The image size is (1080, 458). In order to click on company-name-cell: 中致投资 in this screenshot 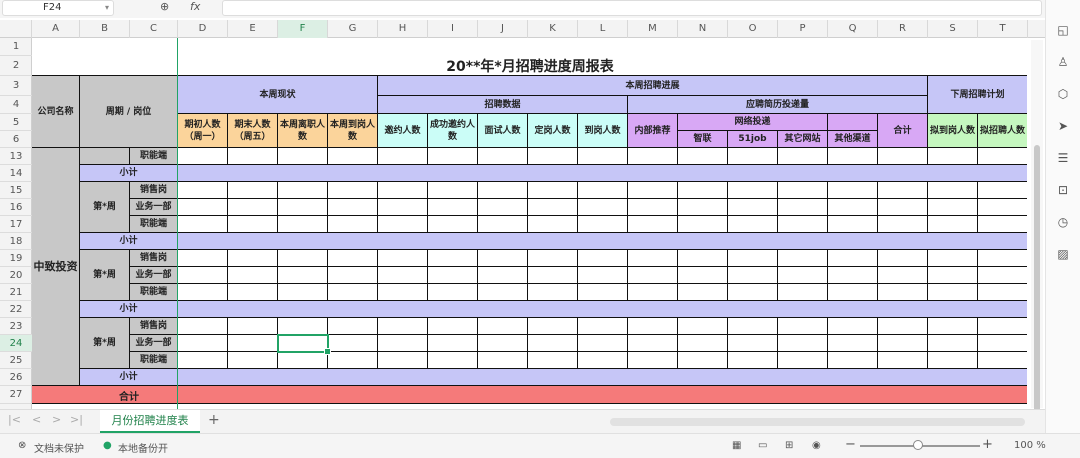, I will do `click(56, 267)`.